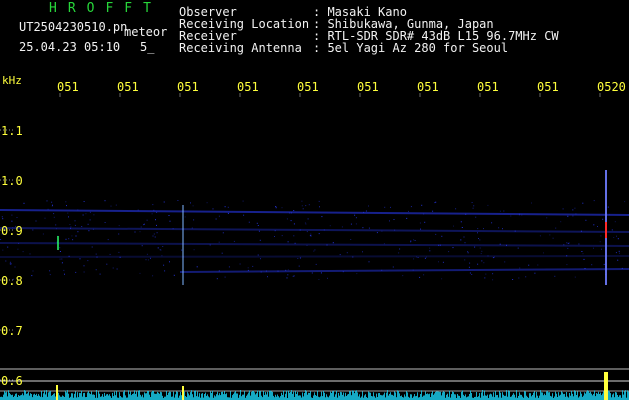  Describe the element at coordinates (314, 230) in the screenshot. I see `signal-trace` at that location.